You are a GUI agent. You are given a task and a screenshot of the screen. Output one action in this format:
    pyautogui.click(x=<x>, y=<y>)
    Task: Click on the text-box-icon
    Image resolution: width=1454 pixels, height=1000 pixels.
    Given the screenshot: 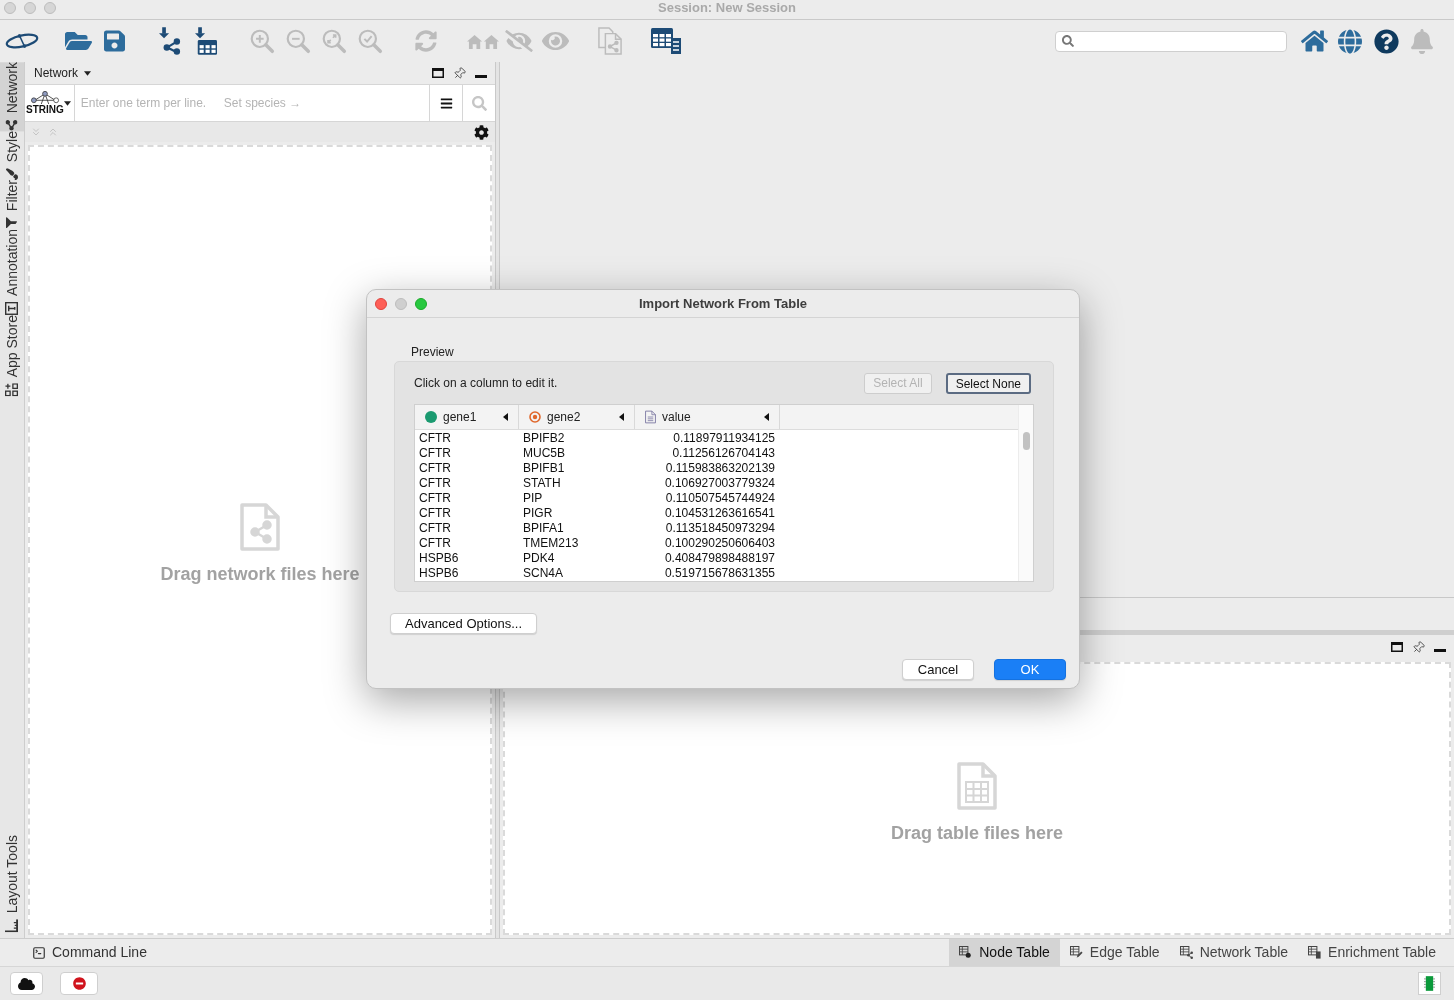 What is the action you would take?
    pyautogui.click(x=12, y=308)
    